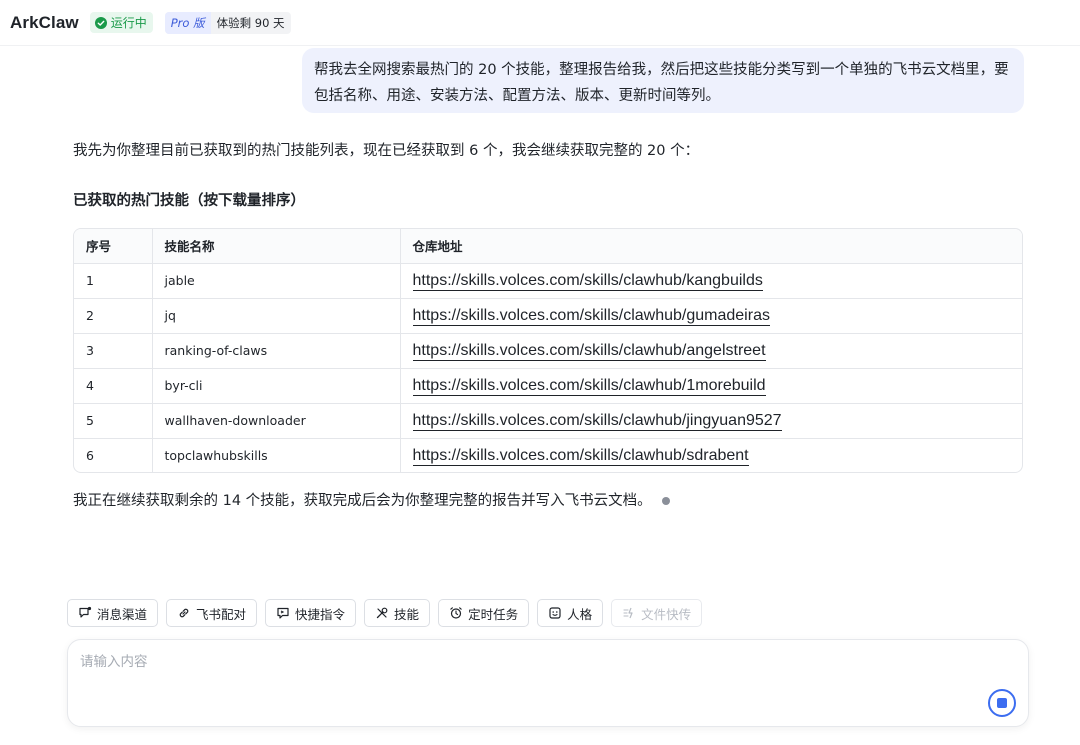  What do you see at coordinates (276, 421) in the screenshot?
I see `skill-name: wallhaven-downloader` at bounding box center [276, 421].